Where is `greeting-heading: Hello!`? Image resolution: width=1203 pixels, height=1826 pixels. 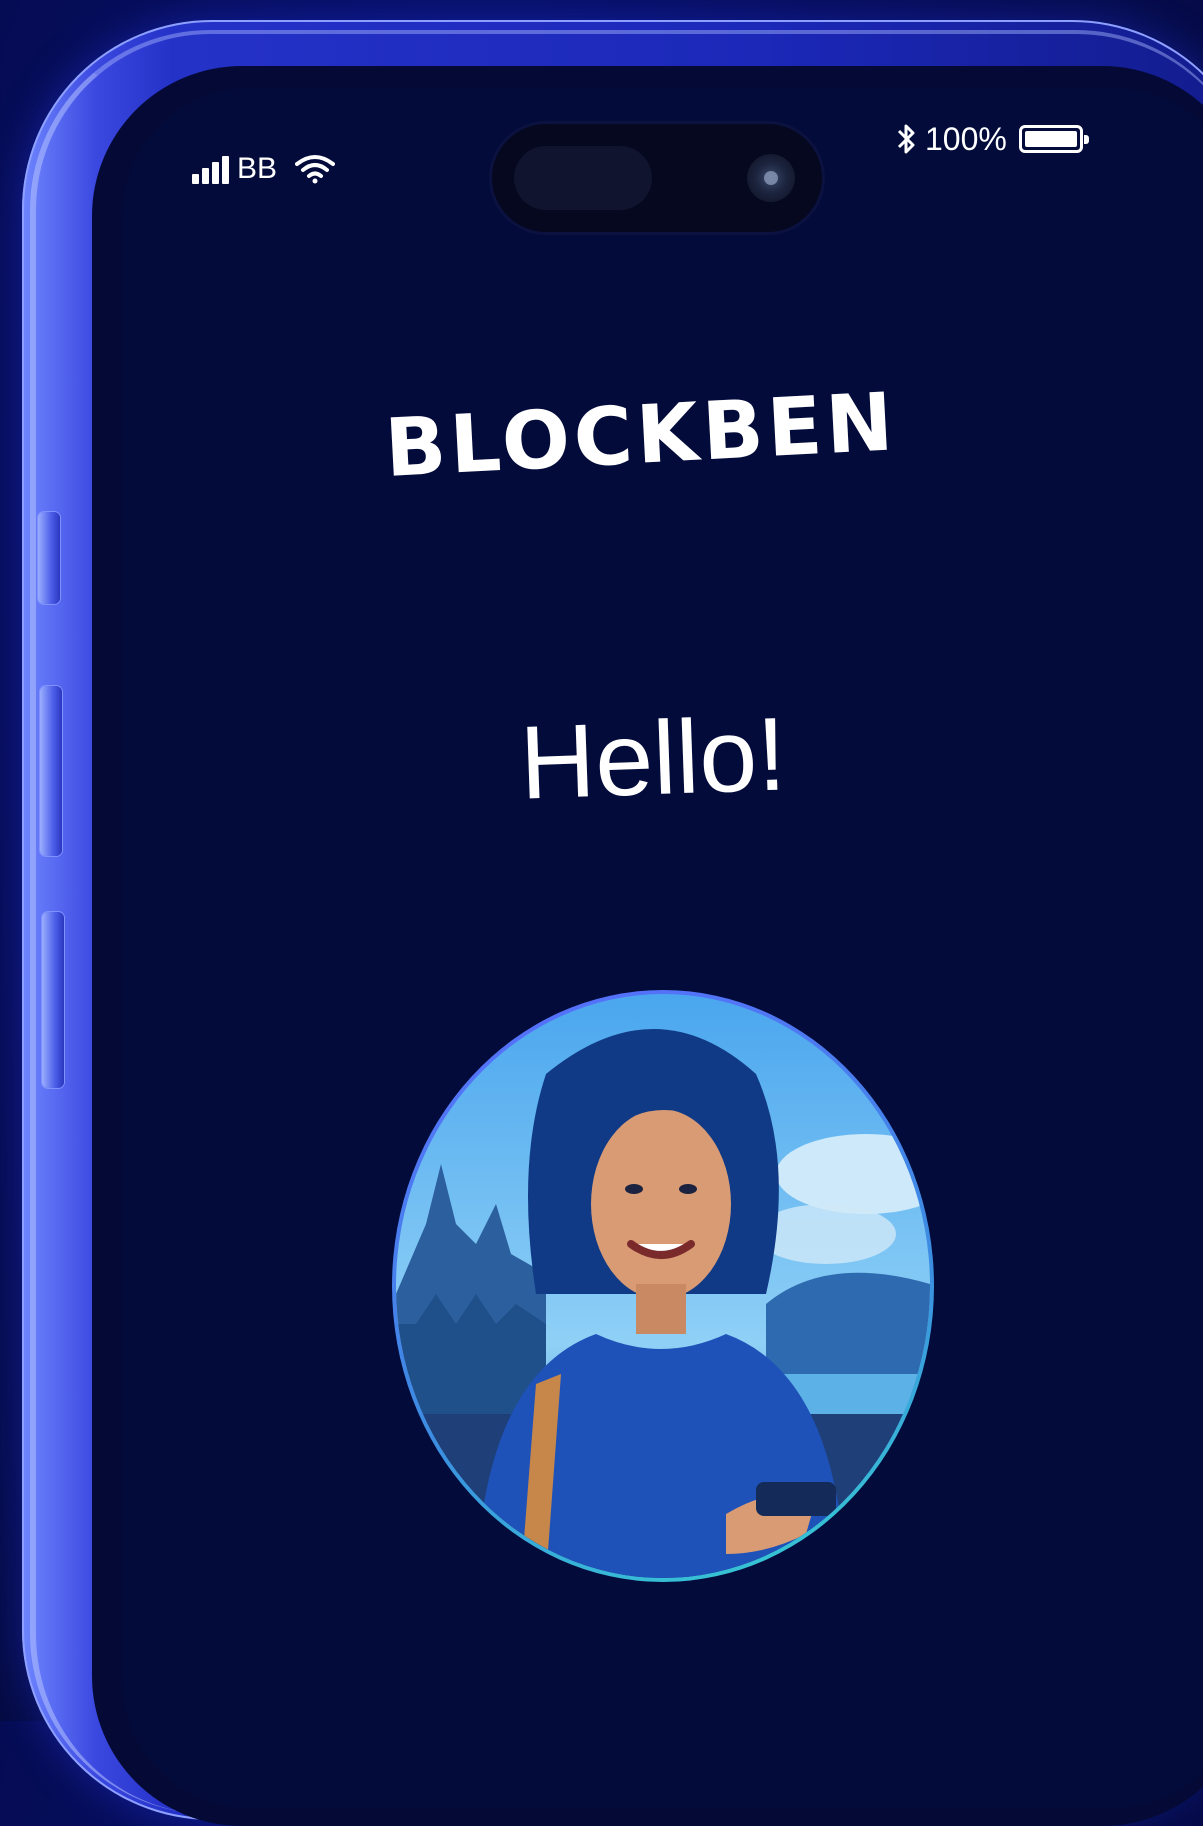
greeting-heading: Hello! is located at coordinates (653, 759).